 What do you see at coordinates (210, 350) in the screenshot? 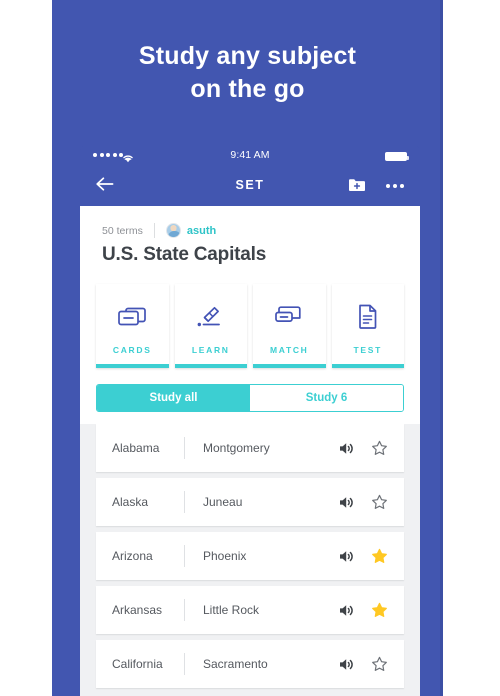
I see `study-mode-label: LEARN` at bounding box center [210, 350].